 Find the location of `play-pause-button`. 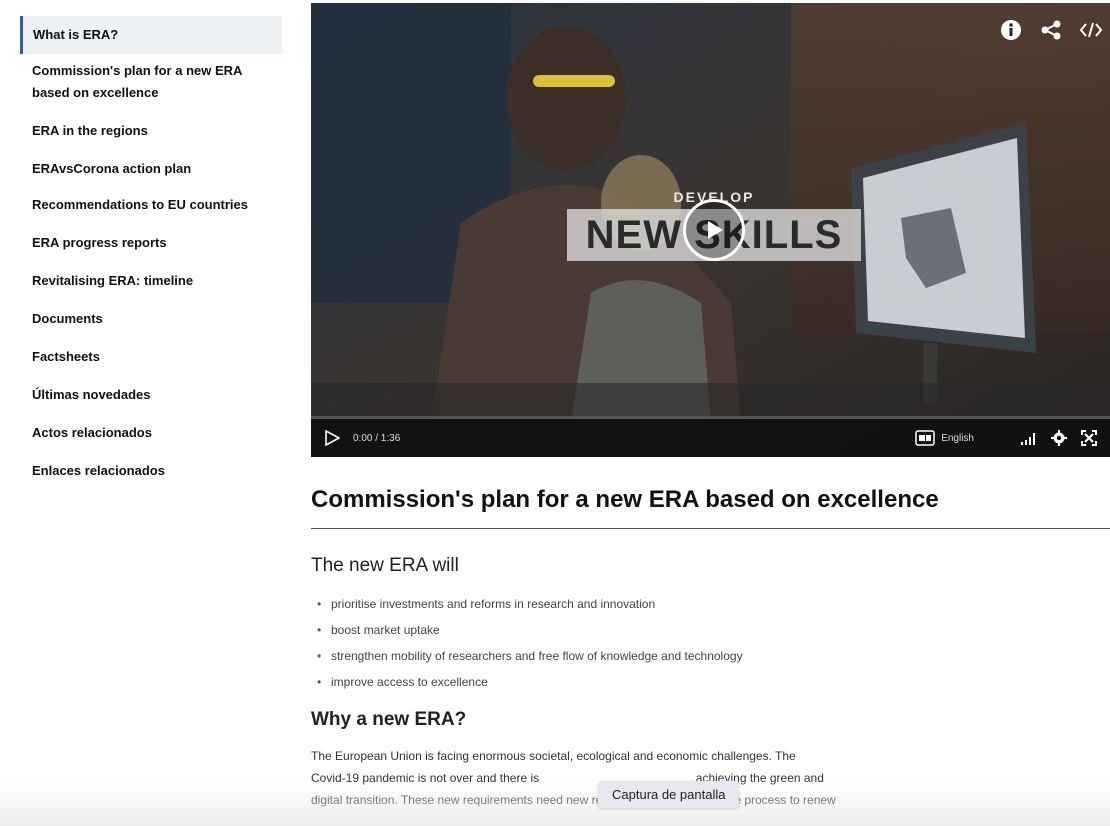

play-pause-button is located at coordinates (332, 438).